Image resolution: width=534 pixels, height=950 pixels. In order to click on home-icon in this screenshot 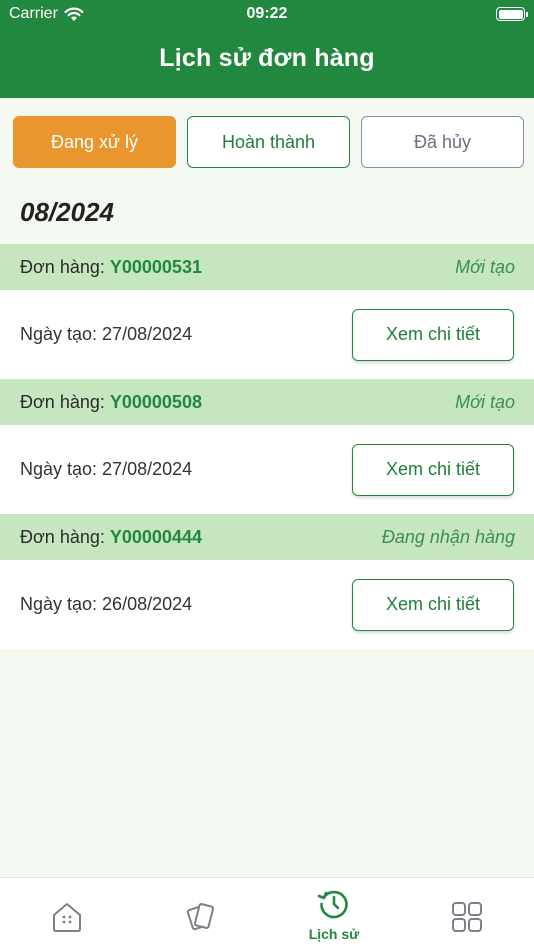, I will do `click(67, 917)`.